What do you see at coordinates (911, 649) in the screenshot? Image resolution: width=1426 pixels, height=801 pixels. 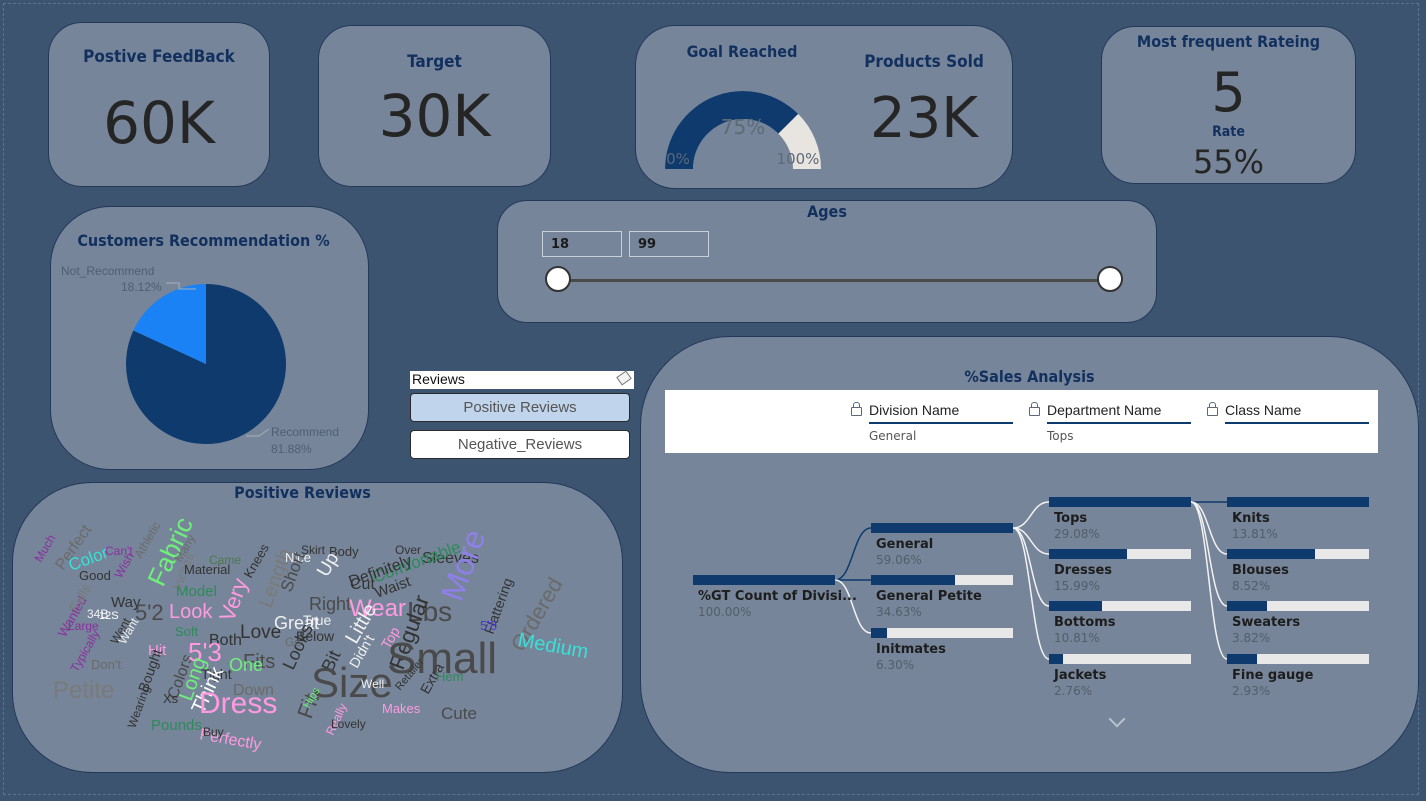 I see `node-label: Initmates` at bounding box center [911, 649].